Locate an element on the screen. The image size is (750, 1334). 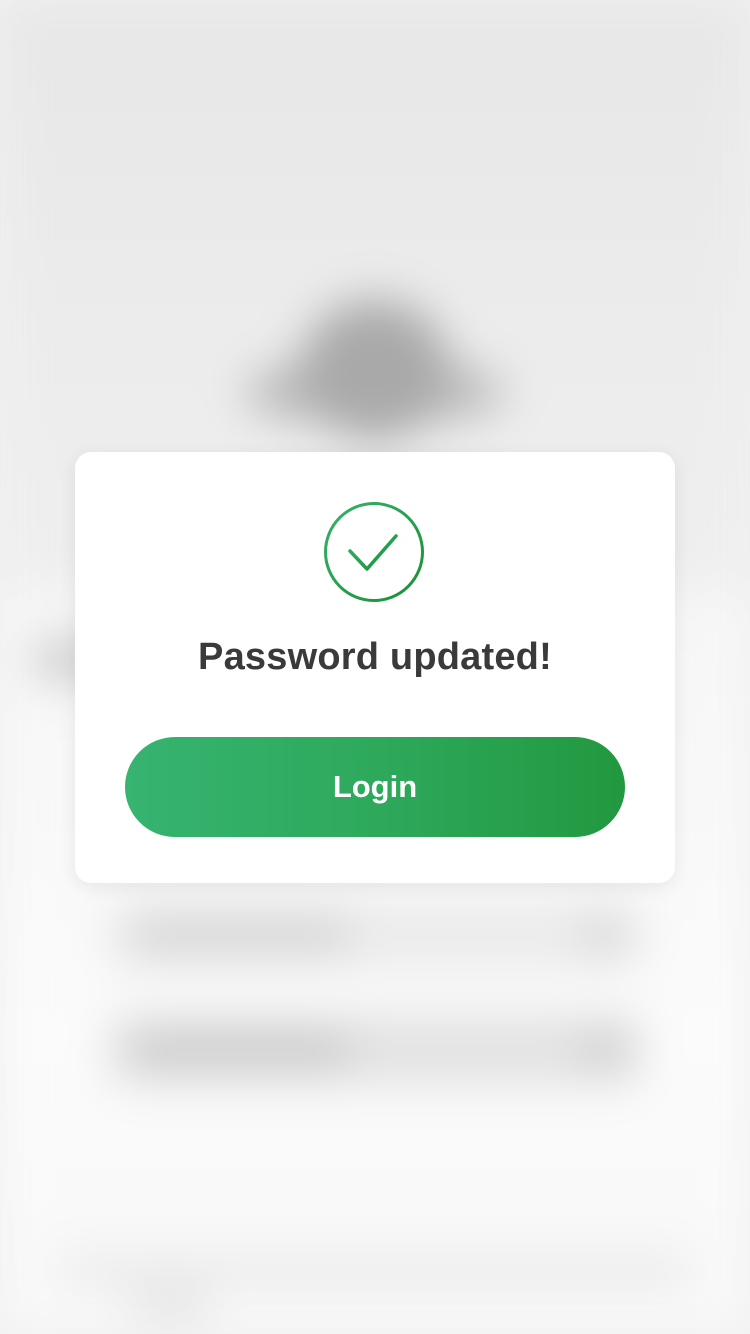
login-button: Login is located at coordinates (375, 787).